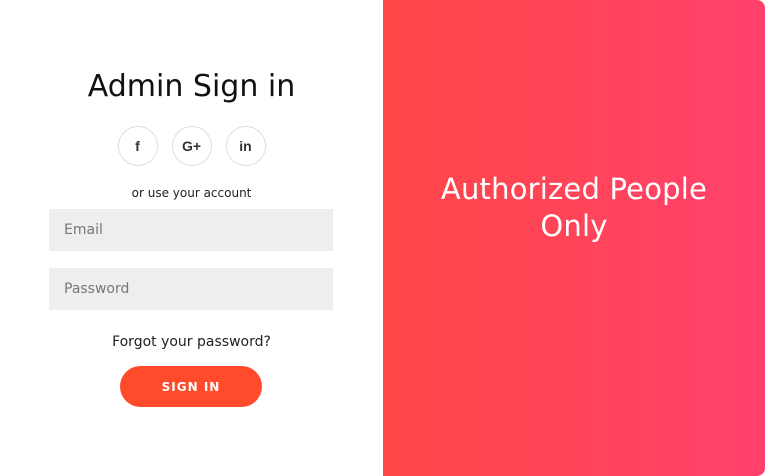 The height and width of the screenshot is (476, 765). What do you see at coordinates (191, 342) in the screenshot?
I see `forgot-password-link: Forgot your password?` at bounding box center [191, 342].